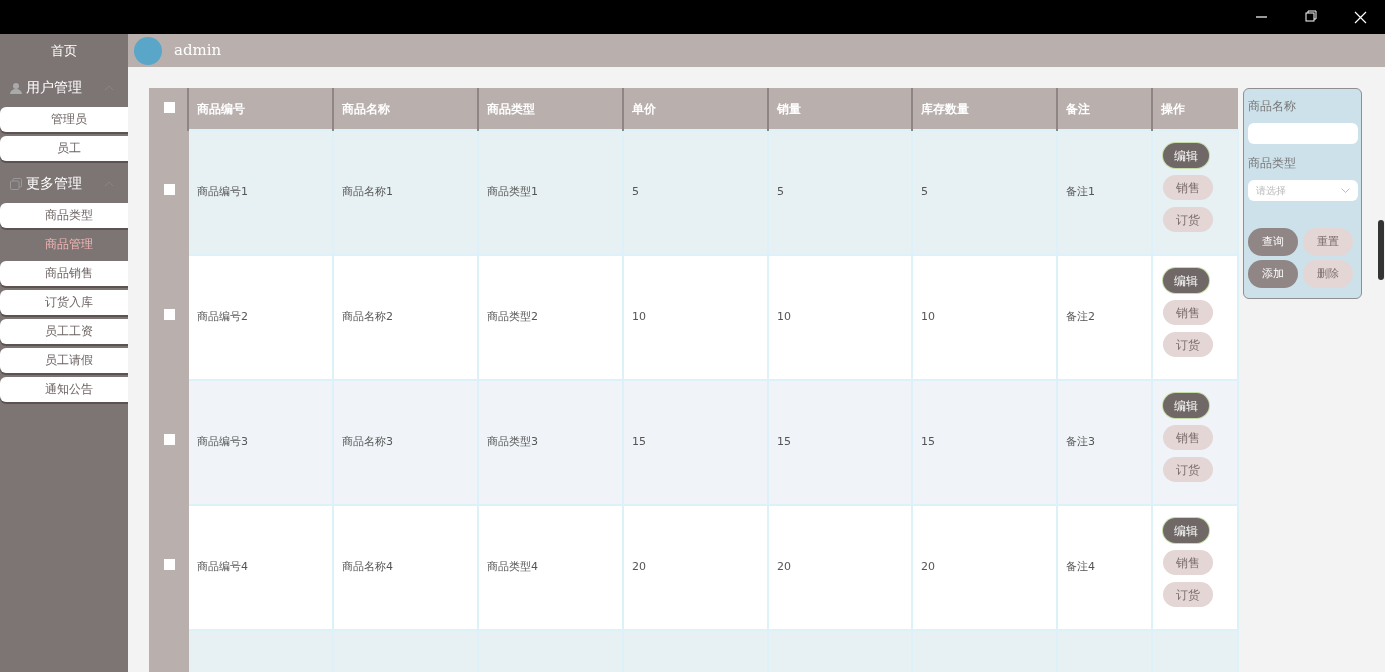 This screenshot has width=1385, height=672. What do you see at coordinates (550, 109) in the screenshot?
I see `column-header: 商品类型` at bounding box center [550, 109].